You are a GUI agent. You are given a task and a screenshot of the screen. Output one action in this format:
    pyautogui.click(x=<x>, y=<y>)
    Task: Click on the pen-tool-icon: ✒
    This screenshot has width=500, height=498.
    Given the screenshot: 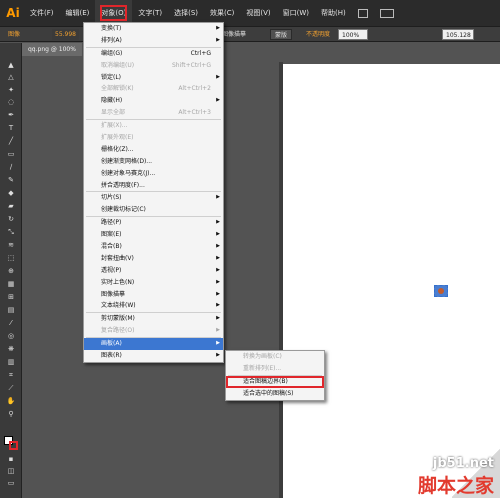 What is the action you would take?
    pyautogui.click(x=11, y=115)
    